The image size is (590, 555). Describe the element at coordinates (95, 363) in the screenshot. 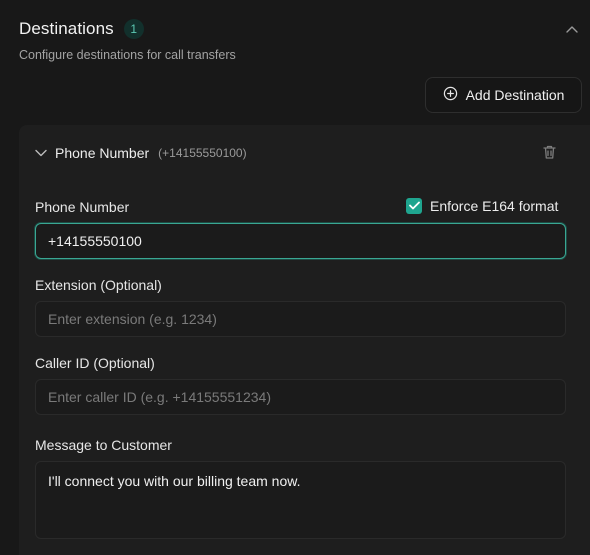

I see `caller-id-label: Caller ID (Optional)` at that location.